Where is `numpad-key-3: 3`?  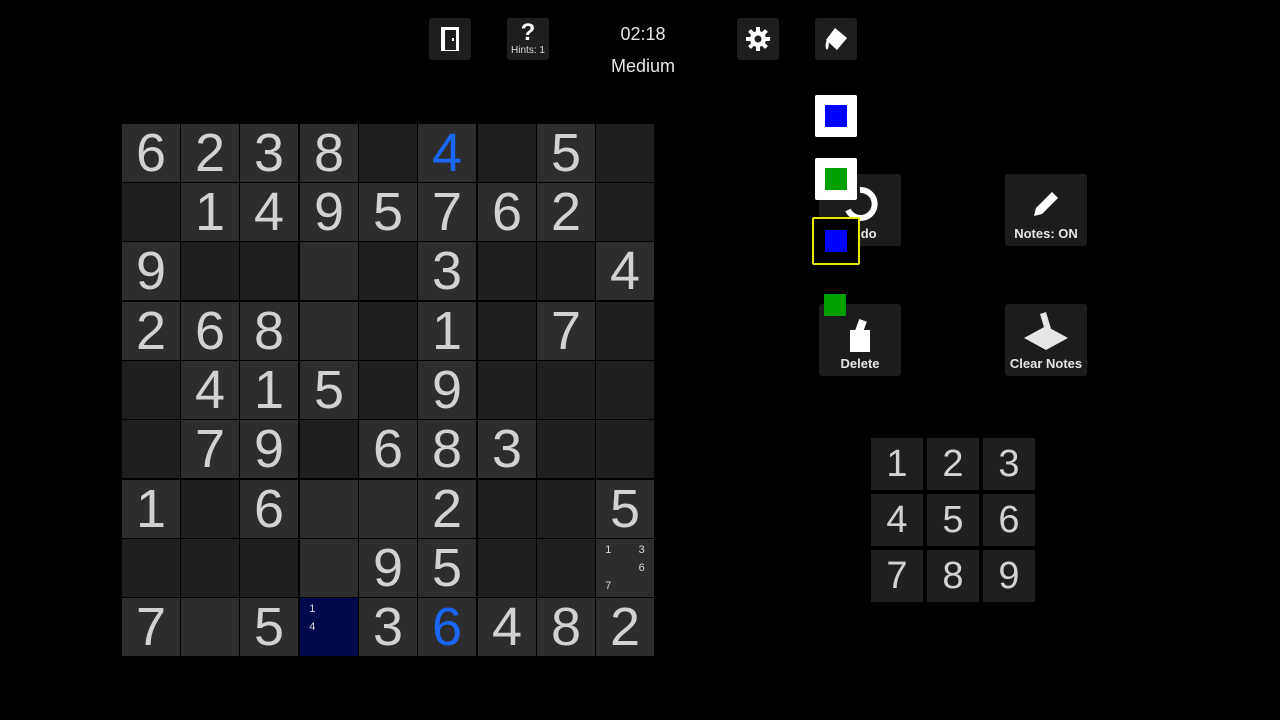
numpad-key-3: 3 is located at coordinates (1009, 464).